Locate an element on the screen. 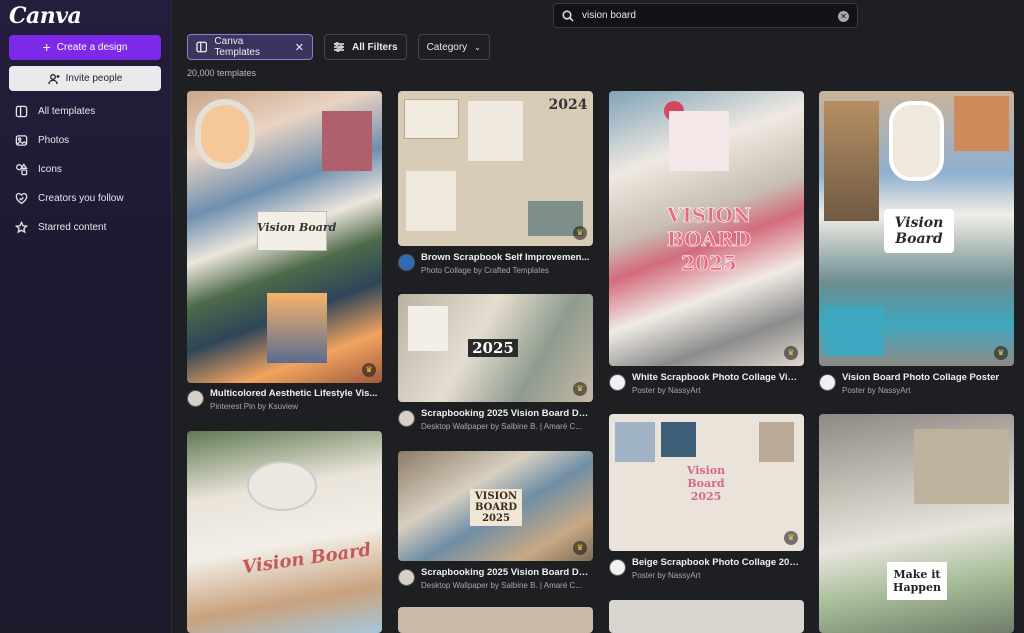 The image size is (1024, 633). all-filters-label: All Filters is located at coordinates (375, 47).